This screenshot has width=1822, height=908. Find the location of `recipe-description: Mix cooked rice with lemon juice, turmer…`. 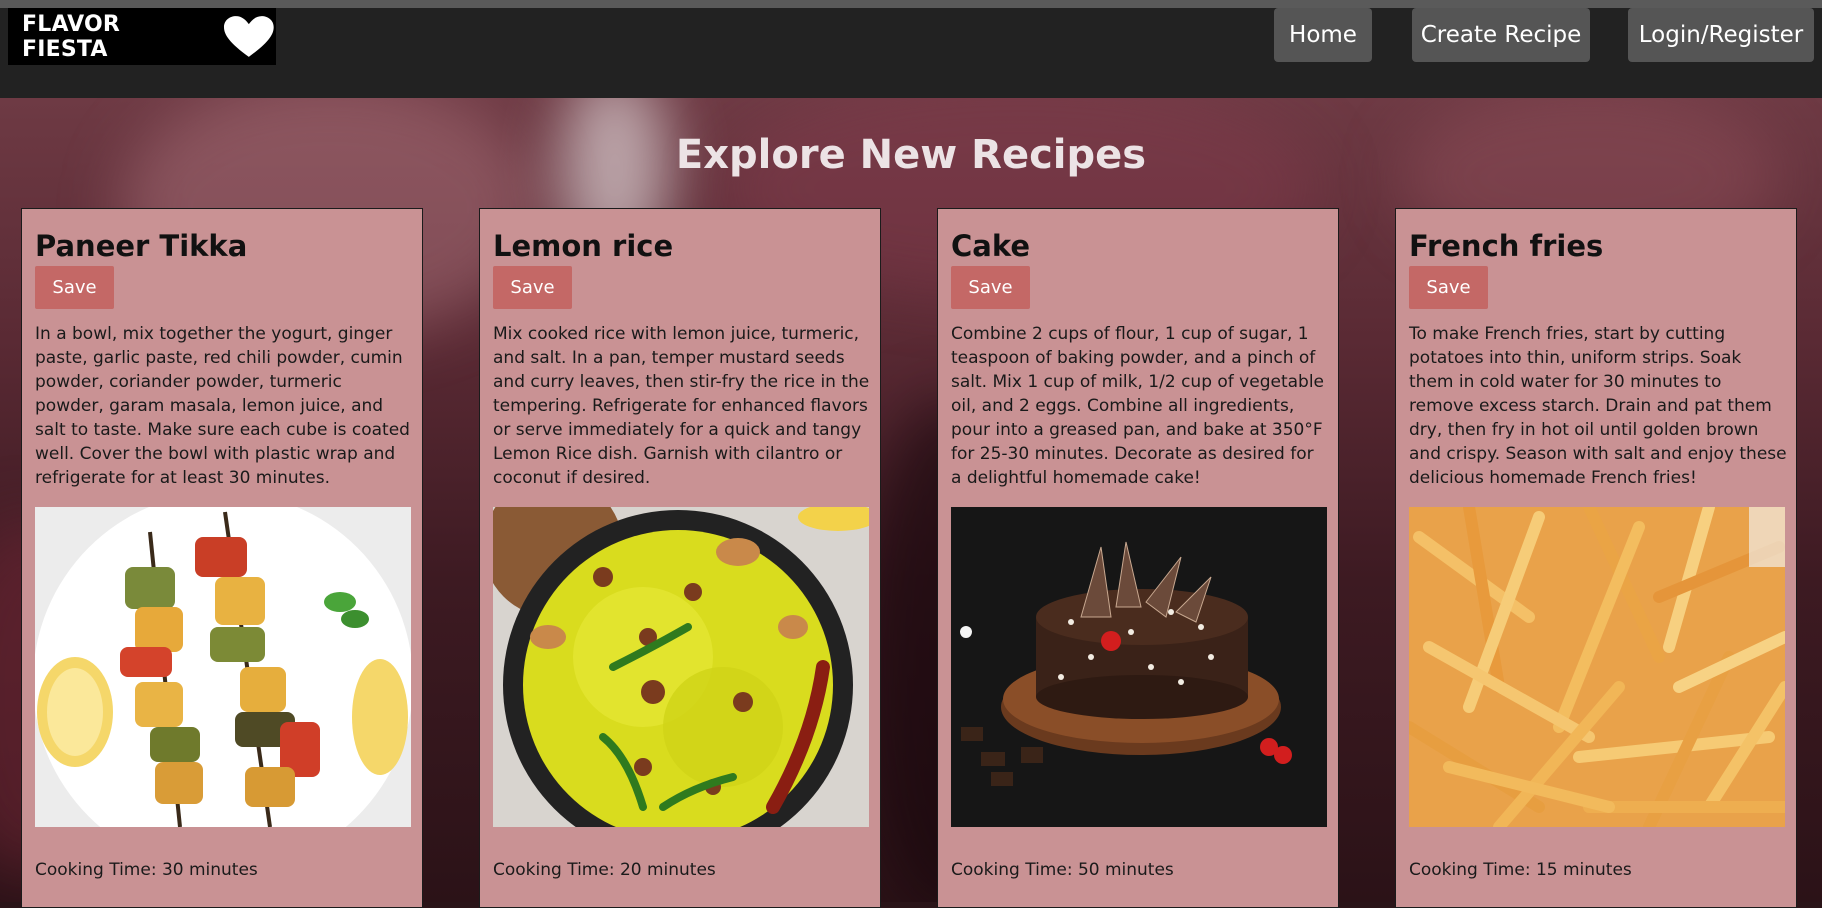

recipe-description: Mix cooked rice with lemon juice, turmer… is located at coordinates (681, 406).